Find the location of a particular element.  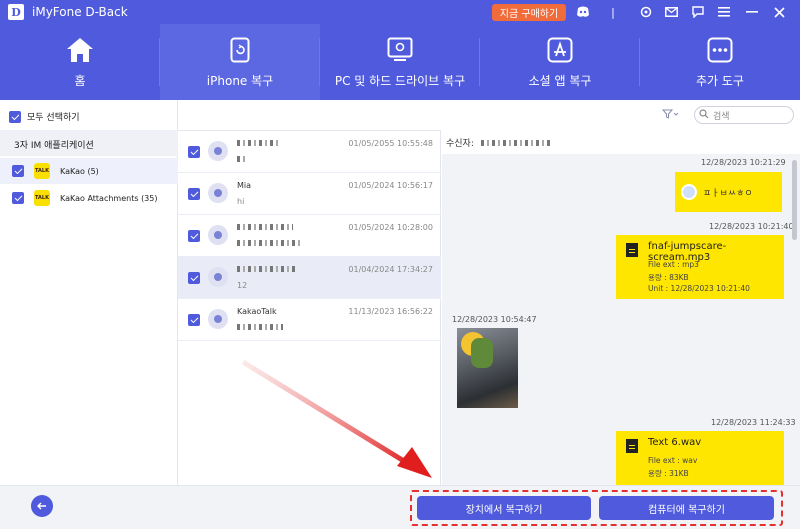

title-bar: D iMyFone D-Back is located at coordinates (400, 12).